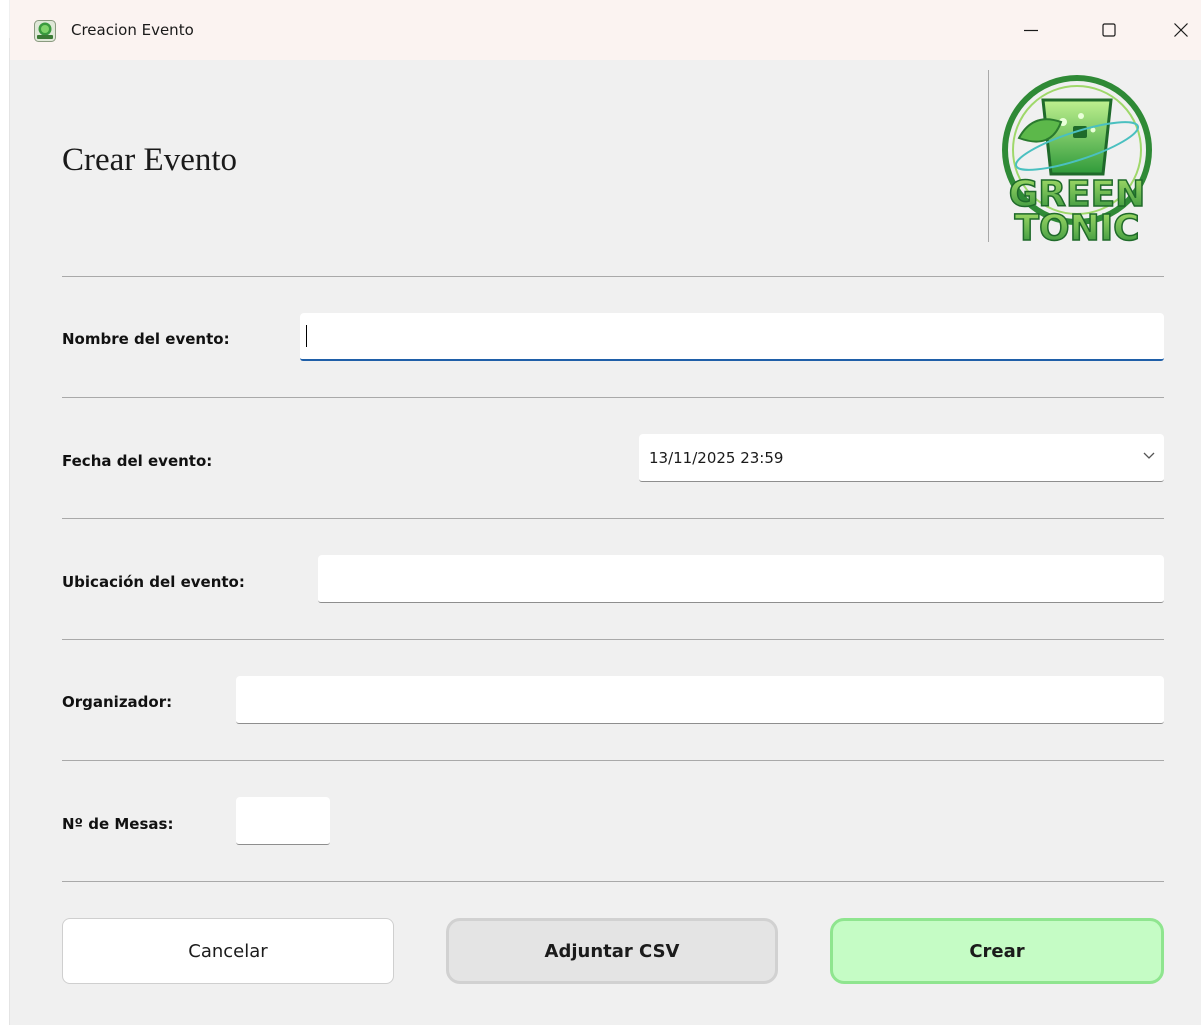  Describe the element at coordinates (700, 700) in the screenshot. I see `organizer-input` at that location.